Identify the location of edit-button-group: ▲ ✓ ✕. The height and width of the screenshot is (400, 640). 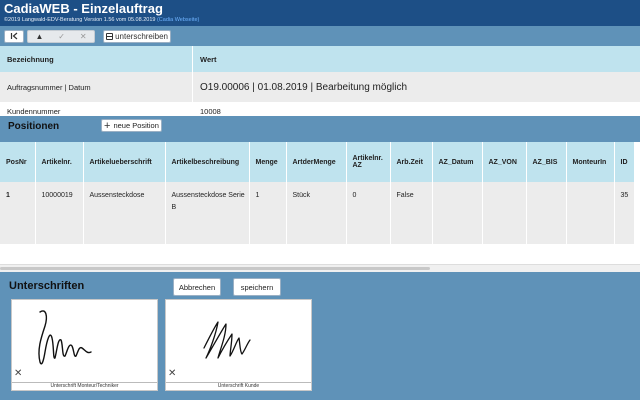
(61, 36).